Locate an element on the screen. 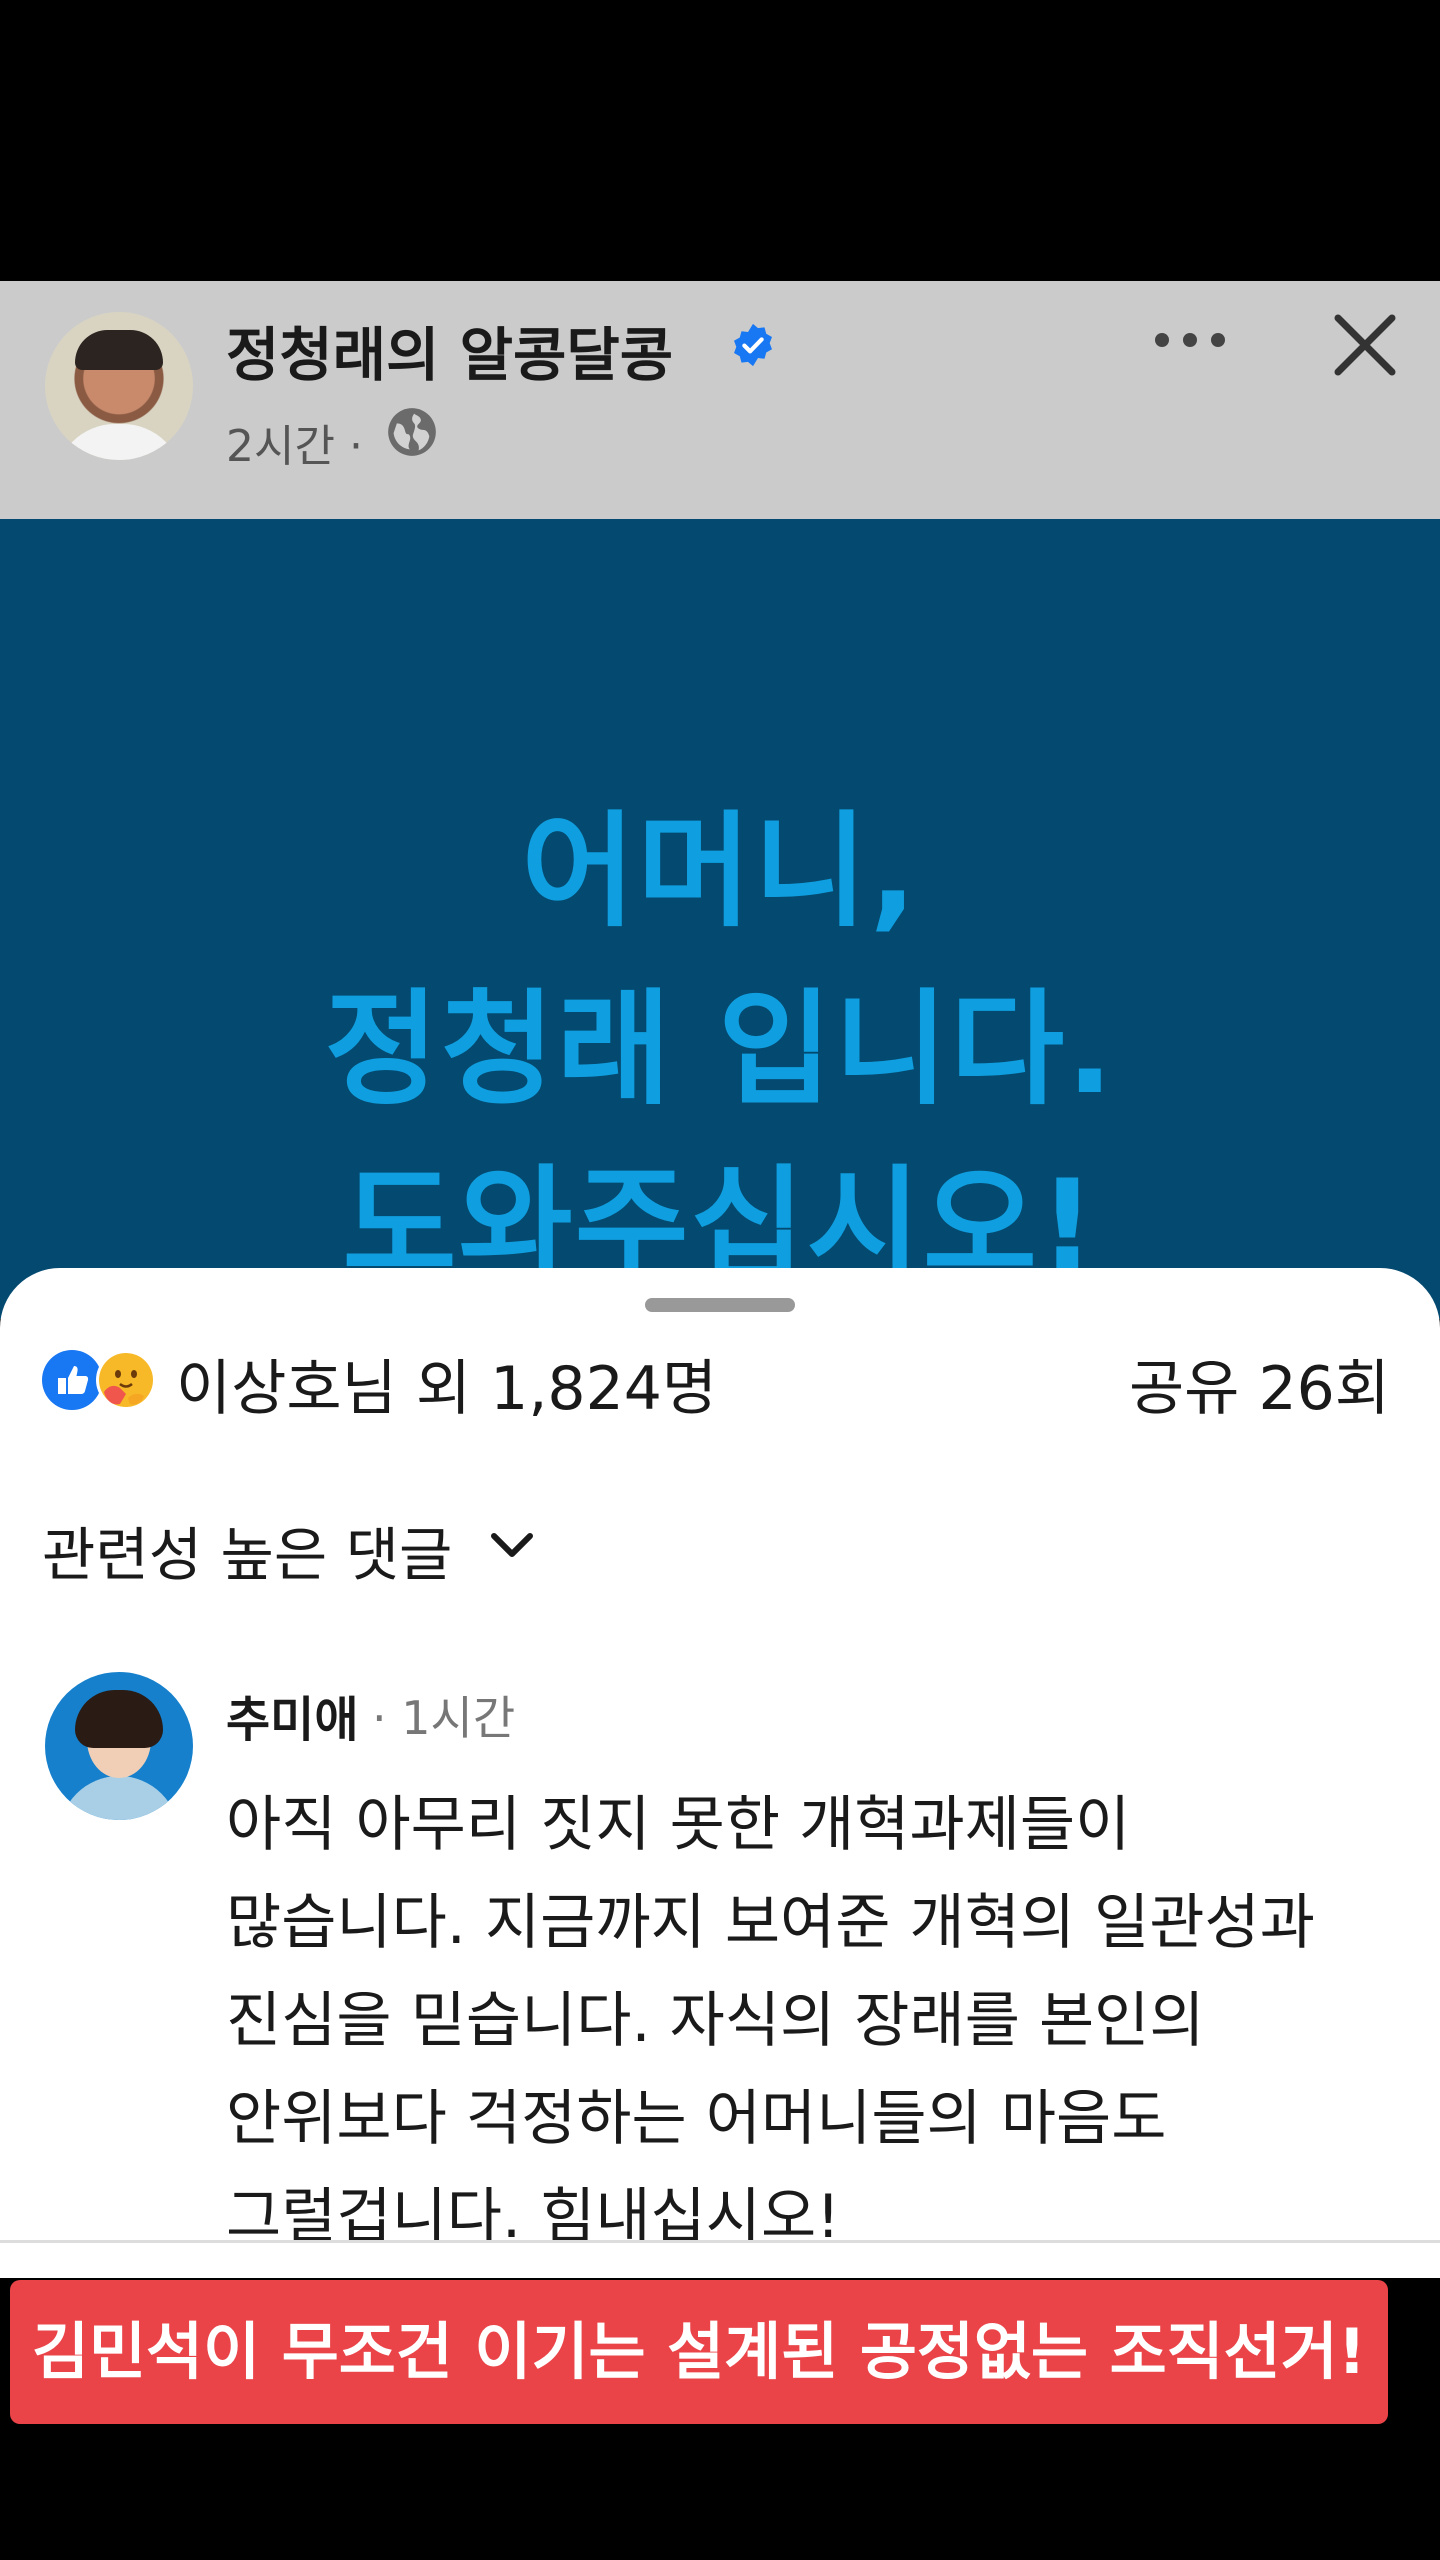 The width and height of the screenshot is (1440, 2560). comment-sort-label: 관련성 높은 댓글 is located at coordinates (247, 1550).